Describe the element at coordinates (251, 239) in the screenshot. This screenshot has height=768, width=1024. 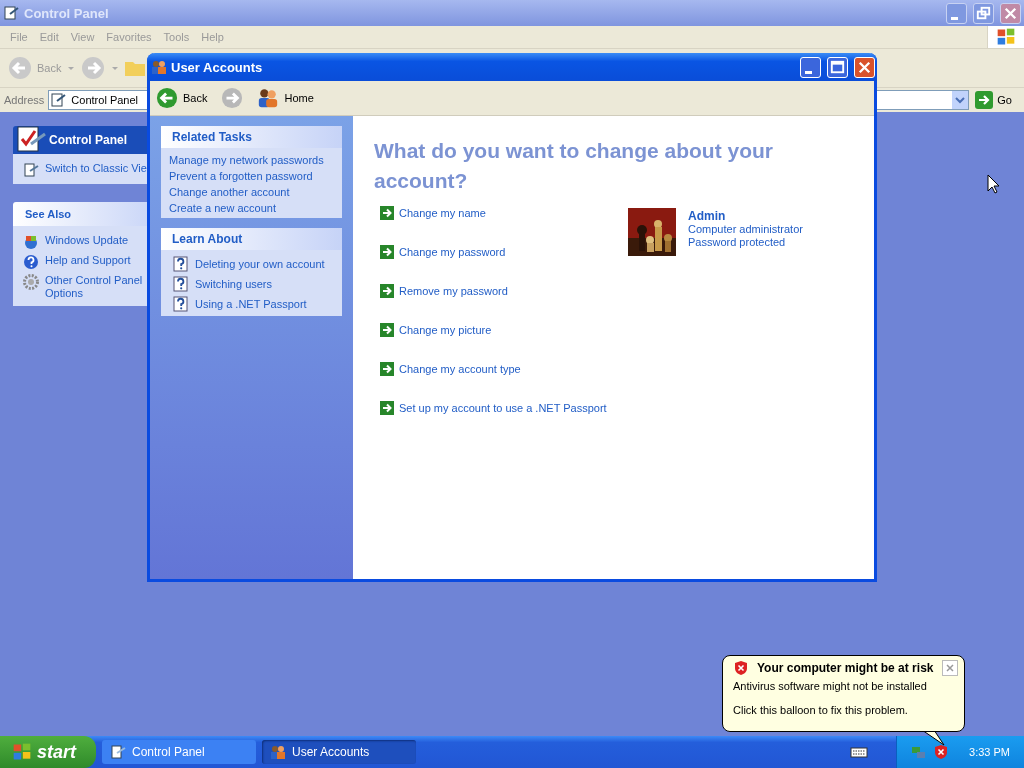
I see `panel-header: Learn About` at that location.